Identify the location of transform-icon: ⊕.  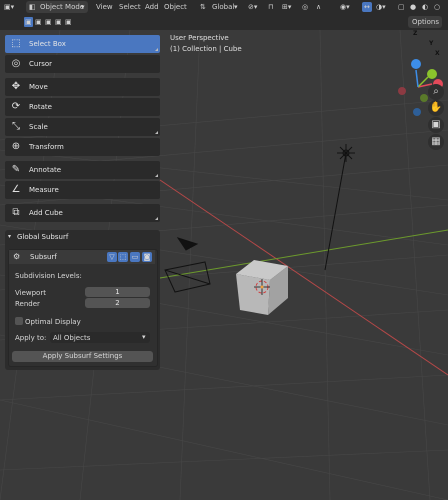
(16, 146).